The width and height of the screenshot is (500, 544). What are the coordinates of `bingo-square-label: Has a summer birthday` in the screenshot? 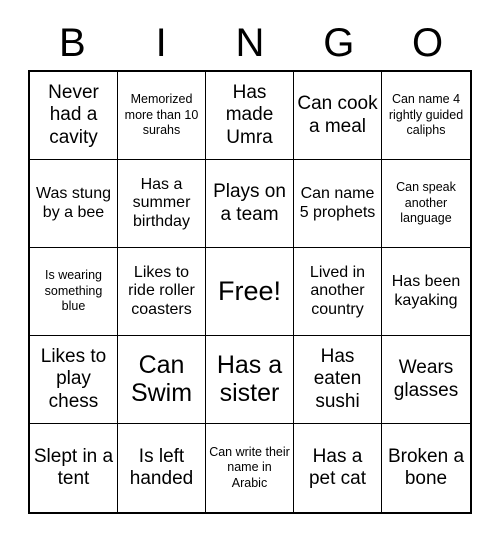 It's located at (161, 202).